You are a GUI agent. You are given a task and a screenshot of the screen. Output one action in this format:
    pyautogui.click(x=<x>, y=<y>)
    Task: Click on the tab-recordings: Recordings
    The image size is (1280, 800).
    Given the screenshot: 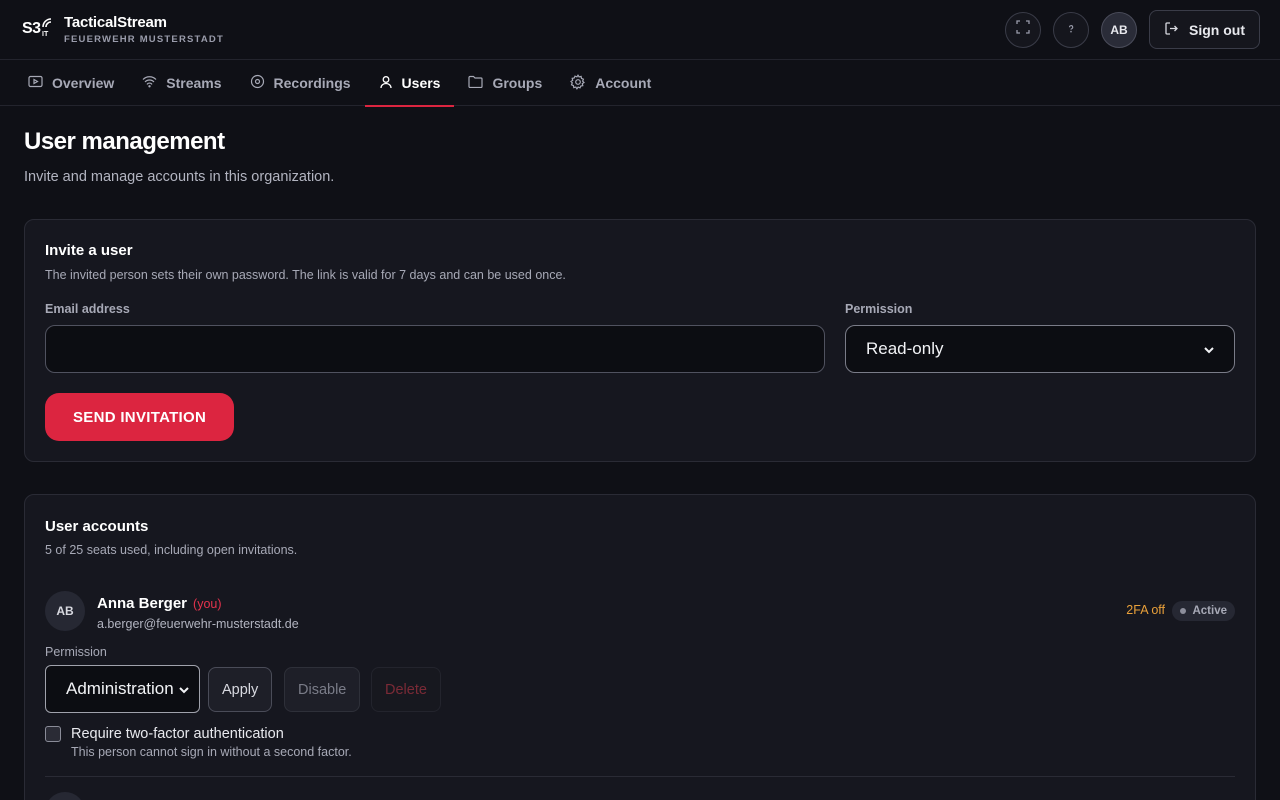 What is the action you would take?
    pyautogui.click(x=300, y=83)
    